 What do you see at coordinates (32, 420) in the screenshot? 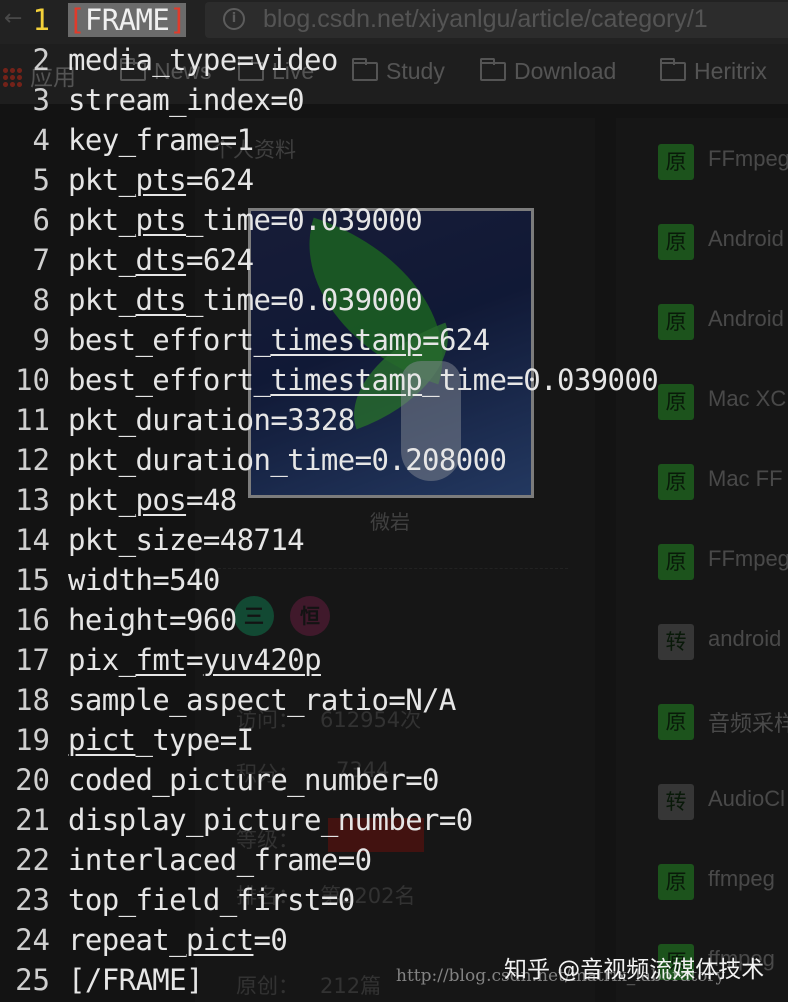
I see `line-number: 11` at bounding box center [32, 420].